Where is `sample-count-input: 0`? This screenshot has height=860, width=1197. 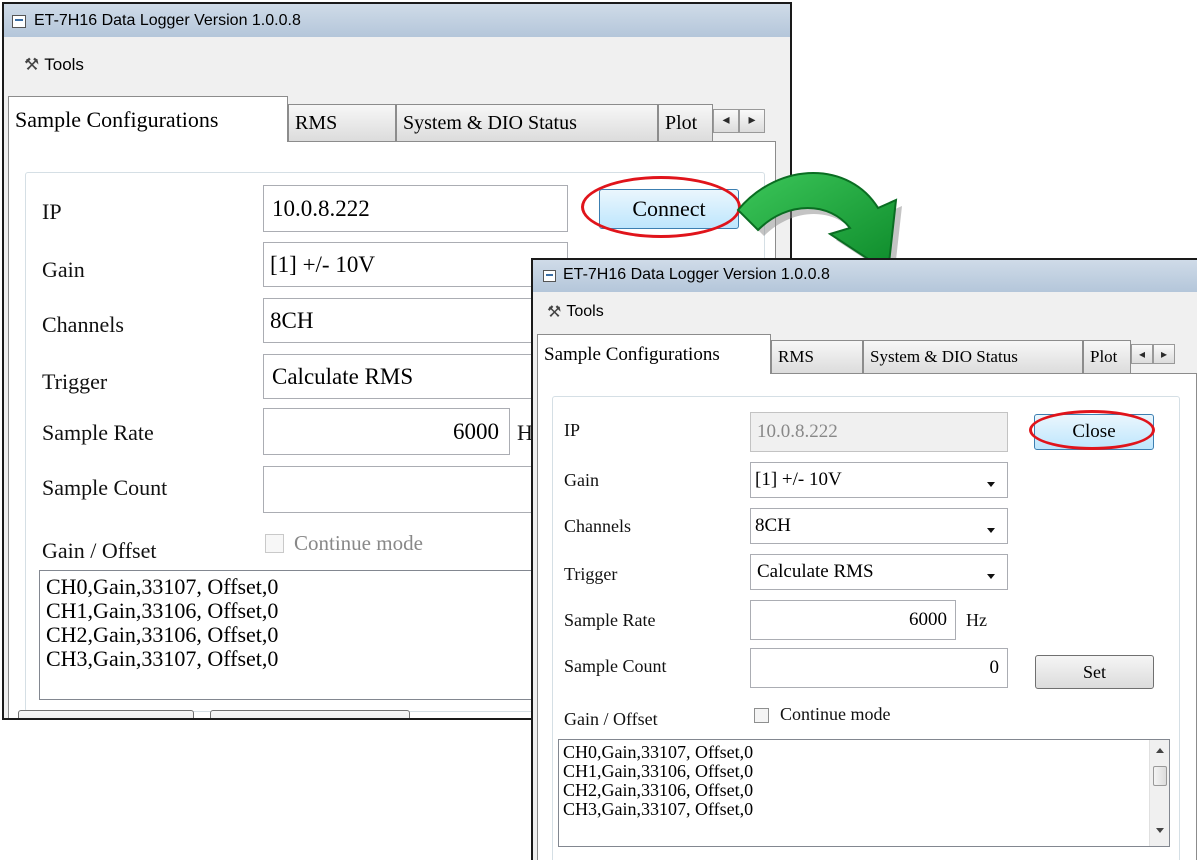 sample-count-input: 0 is located at coordinates (879, 668).